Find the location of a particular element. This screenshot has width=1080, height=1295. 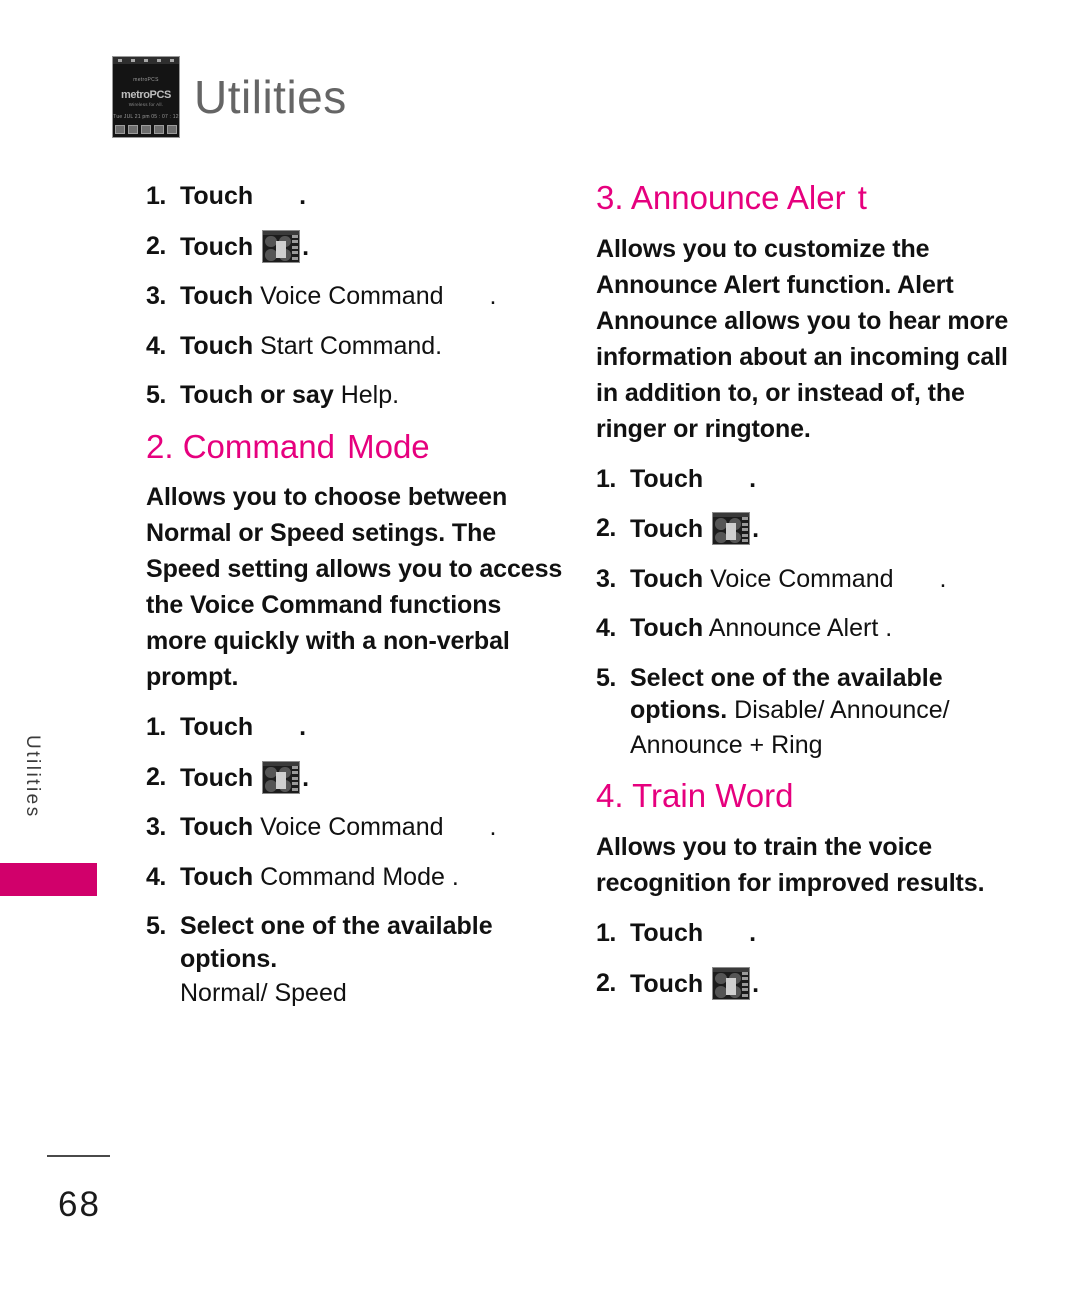

metropcs-logo: metroPCS is located at coordinates (146, 95).